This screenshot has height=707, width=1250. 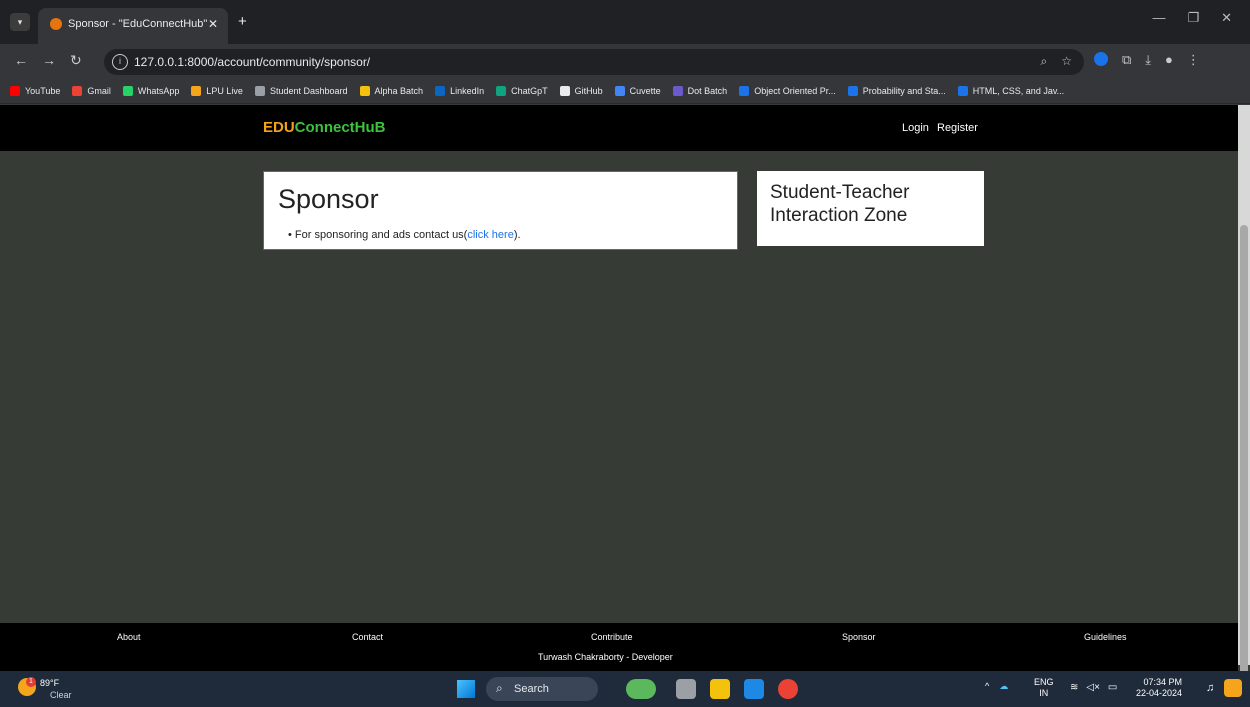 What do you see at coordinates (859, 637) in the screenshot?
I see `footer-sponsor-link: Sponsor` at bounding box center [859, 637].